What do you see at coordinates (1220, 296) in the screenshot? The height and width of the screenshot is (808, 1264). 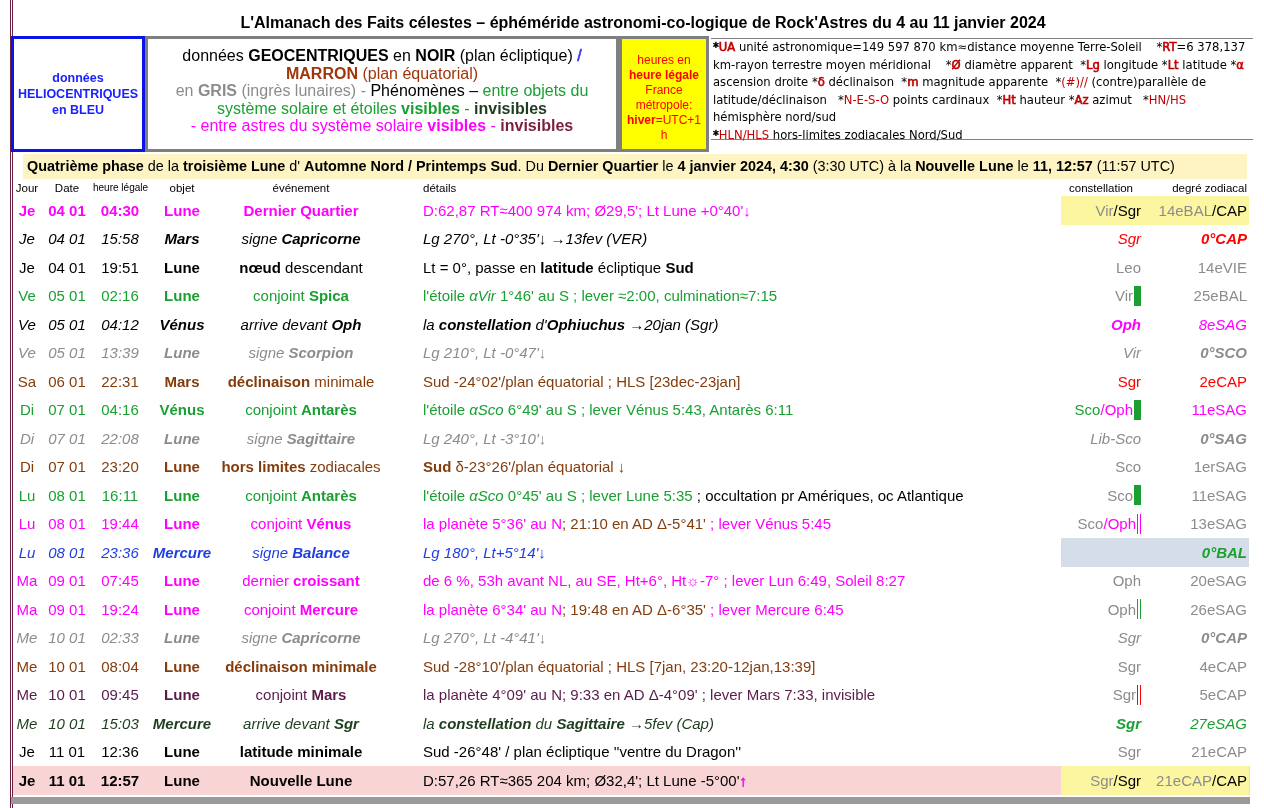 I see `zodiac-degree-cell-text: 25eBAL` at bounding box center [1220, 296].